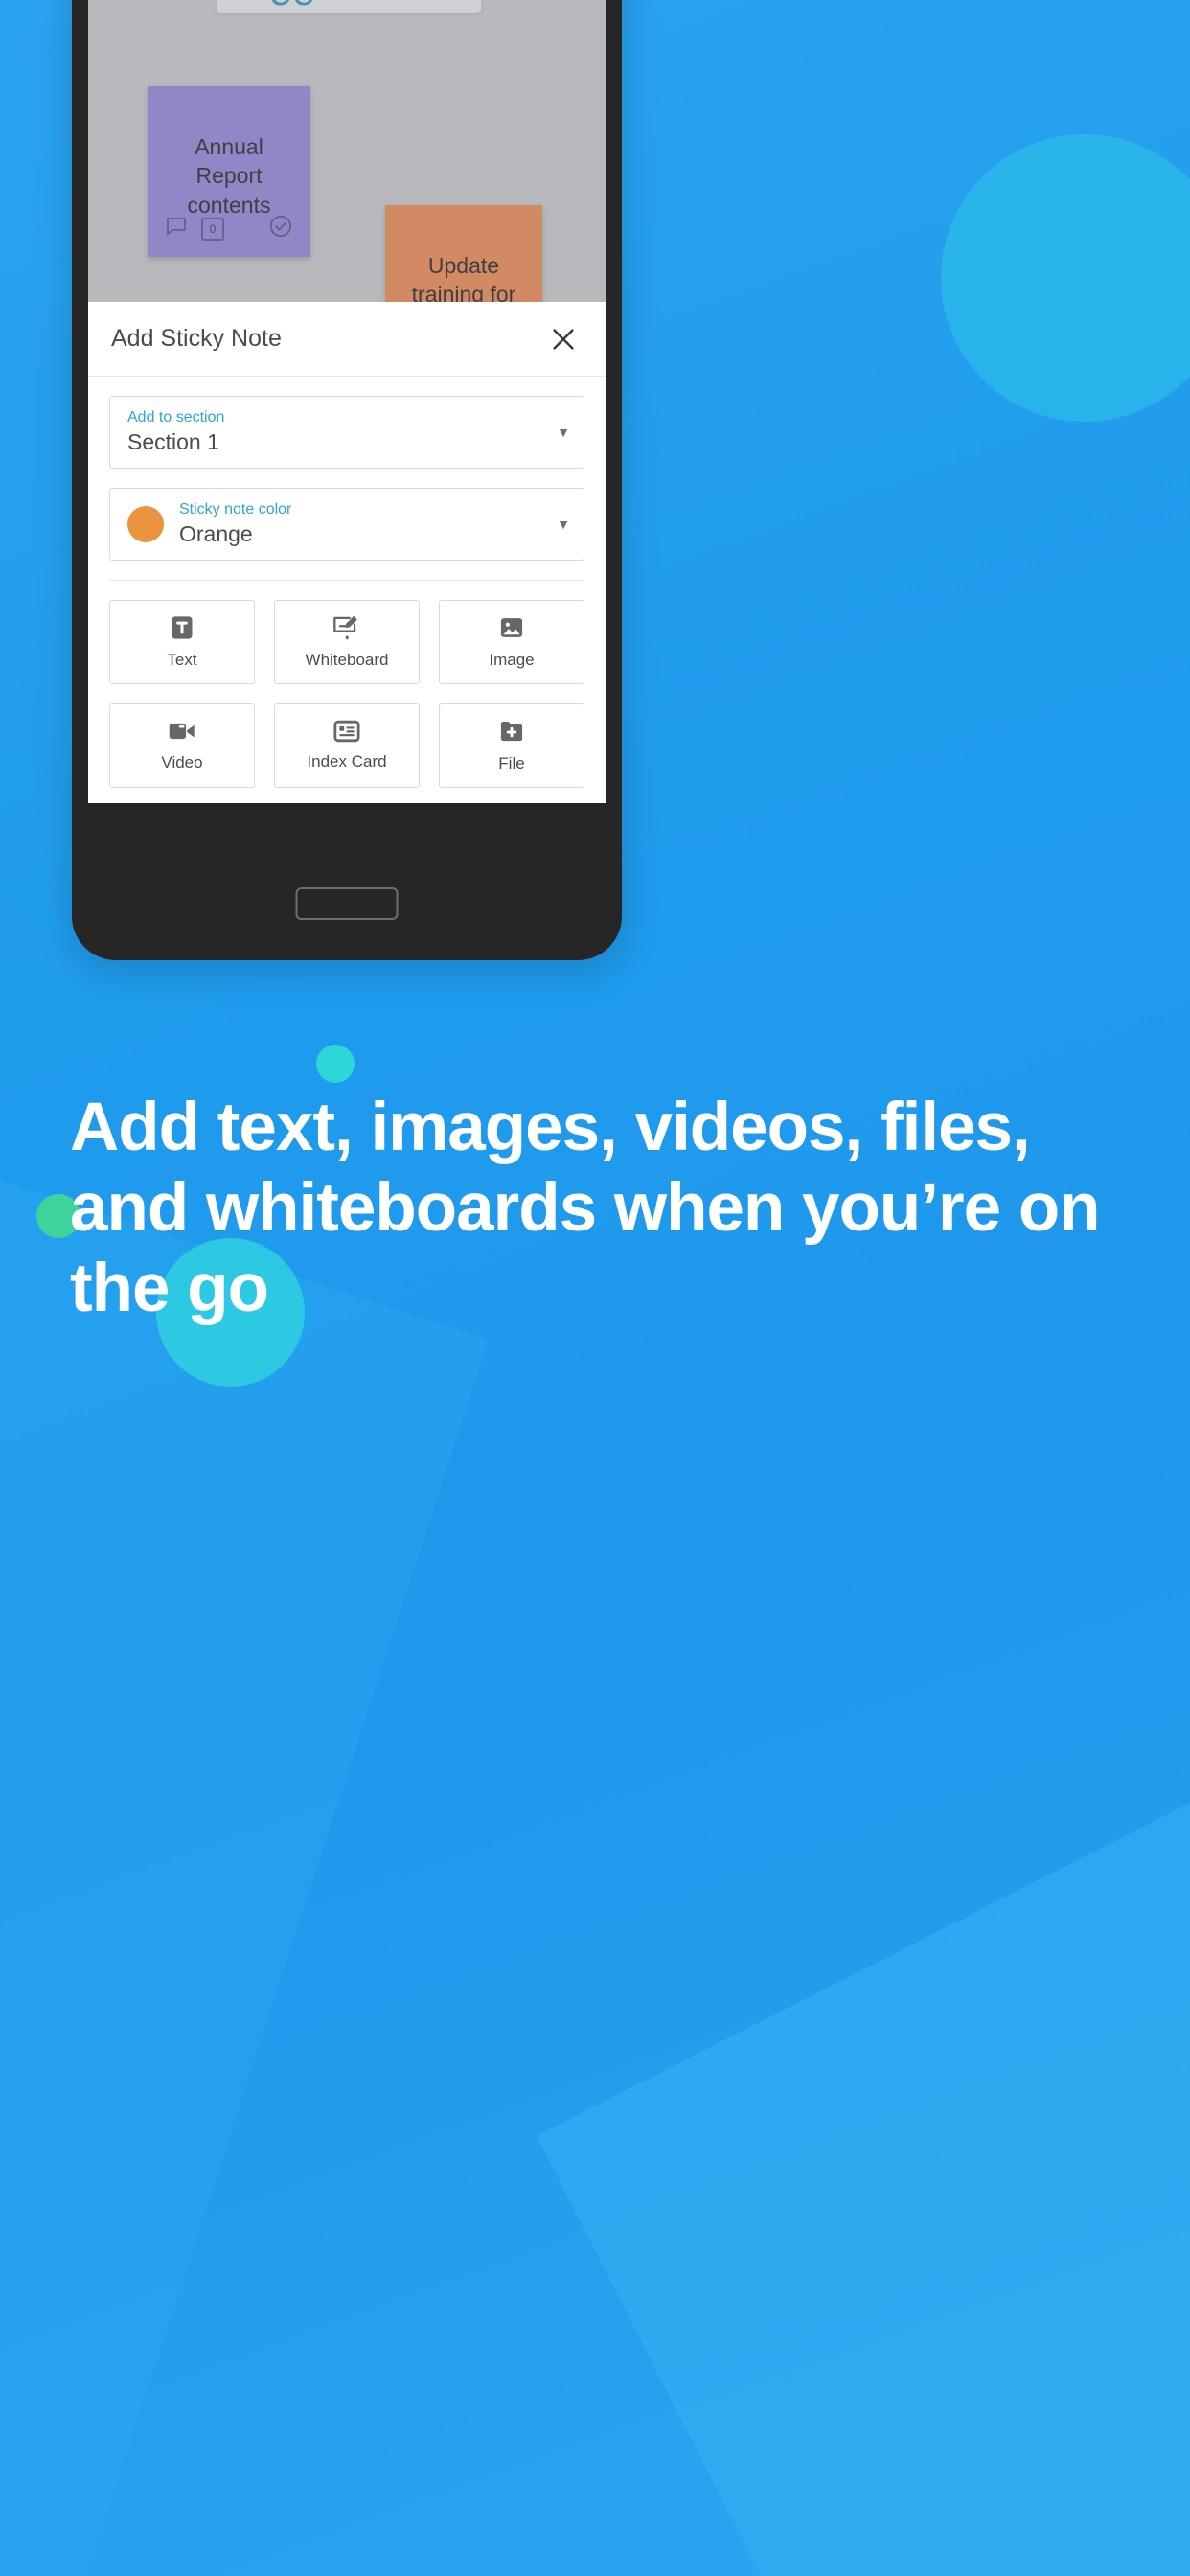  I want to click on comment-icon, so click(177, 228).